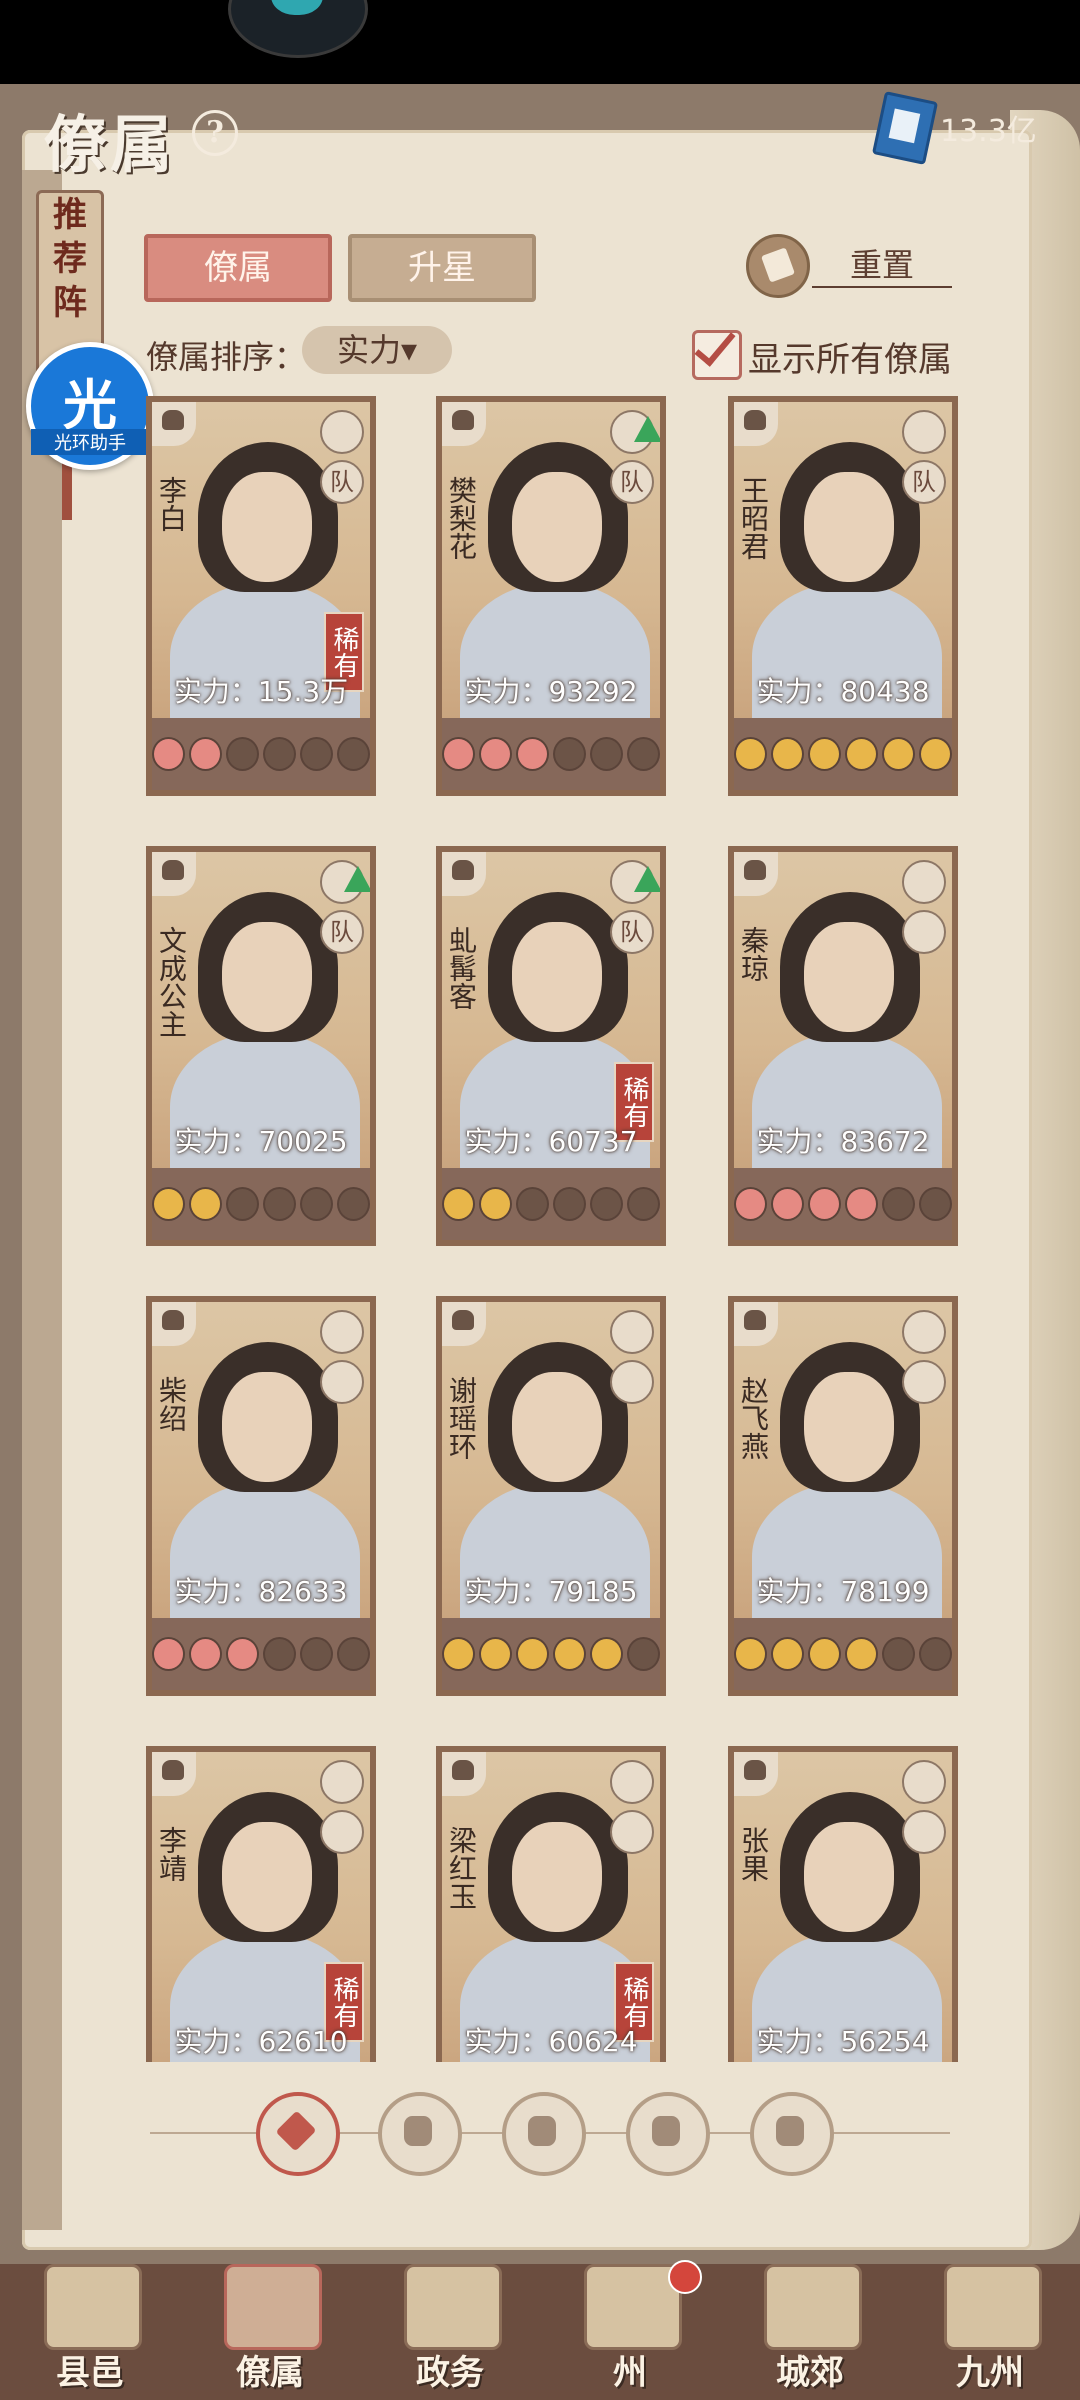 The image size is (1080, 2400). I want to click on nav-label: 州, so click(630, 2373).